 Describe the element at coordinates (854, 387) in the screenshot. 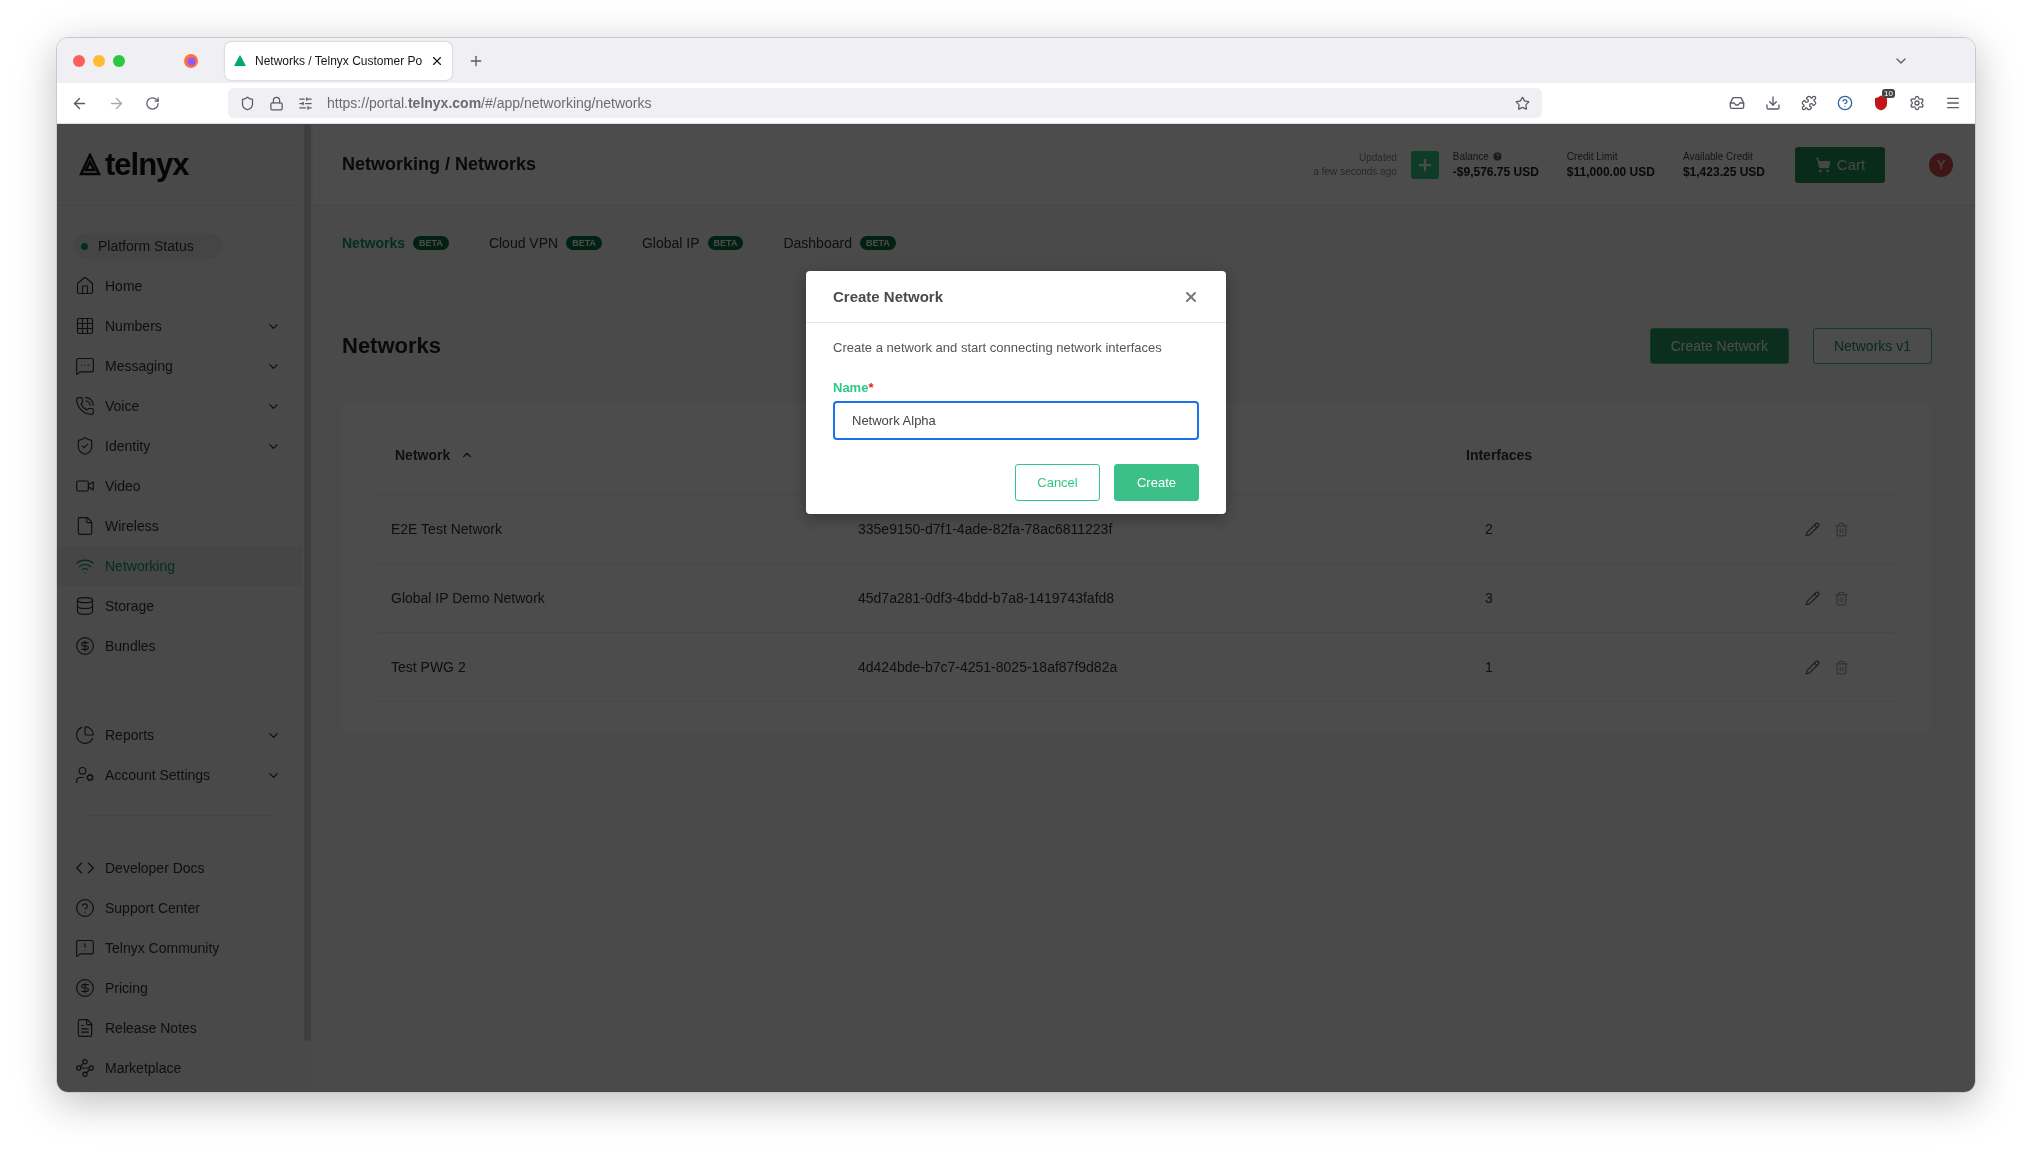

I see `field-label: Name*` at that location.